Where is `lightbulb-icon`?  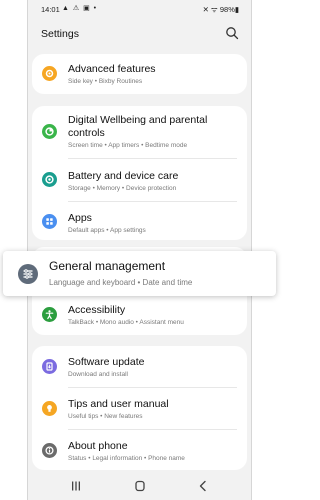
lightbulb-icon is located at coordinates (49, 408).